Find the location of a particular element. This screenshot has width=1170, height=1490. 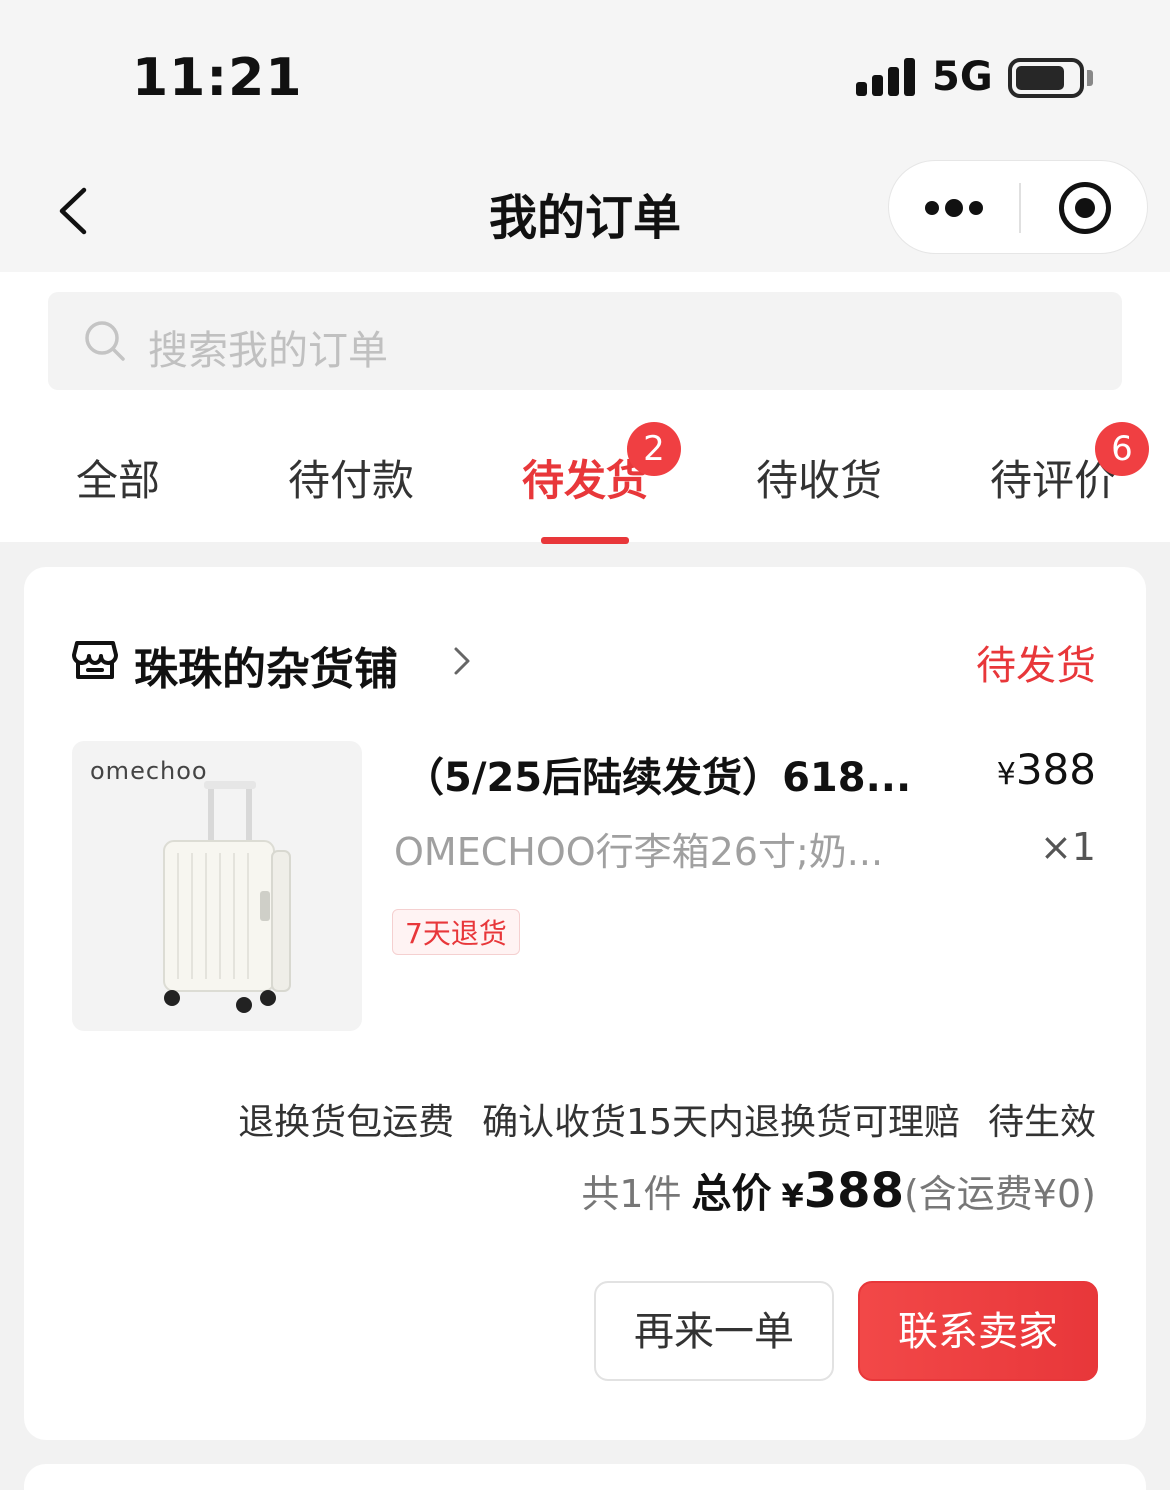

service-status: 待生效 is located at coordinates (1041, 1122).